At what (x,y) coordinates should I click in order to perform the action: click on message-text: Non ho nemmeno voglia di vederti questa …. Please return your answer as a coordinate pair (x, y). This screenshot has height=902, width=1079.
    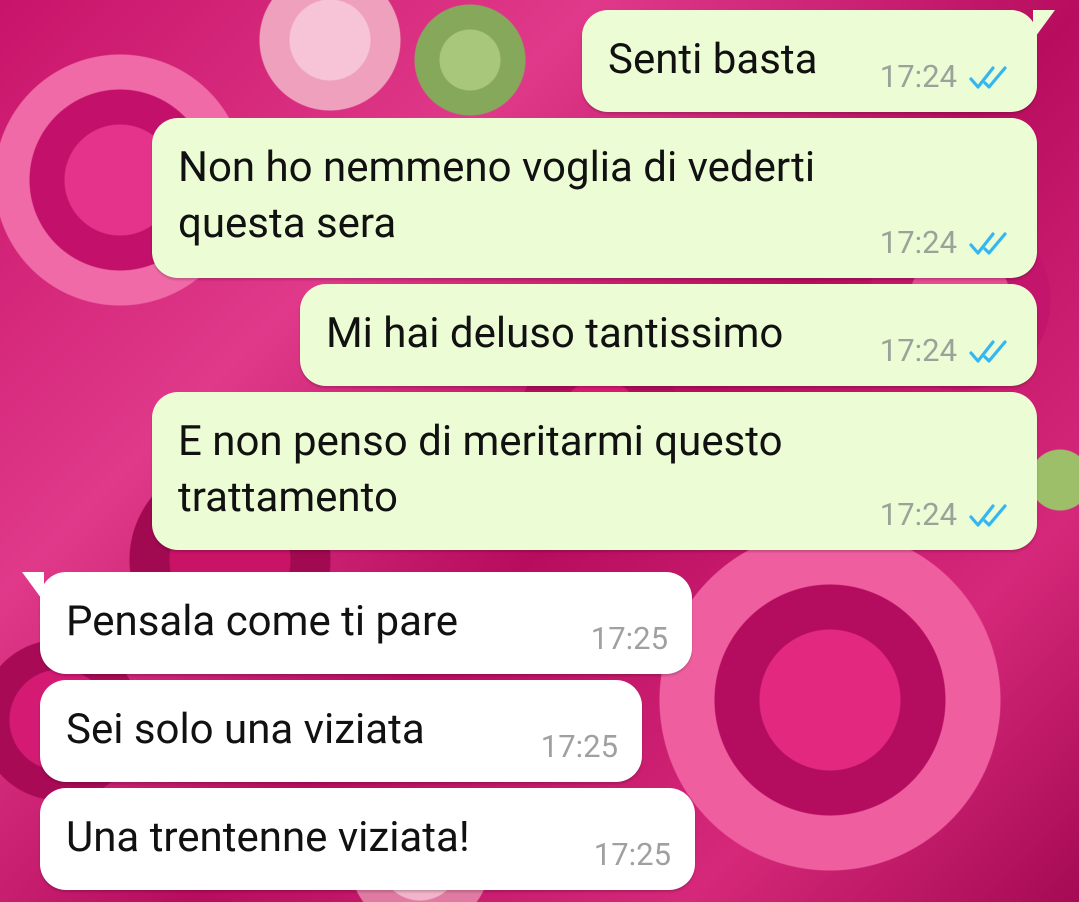
    Looking at the image, I should click on (496, 196).